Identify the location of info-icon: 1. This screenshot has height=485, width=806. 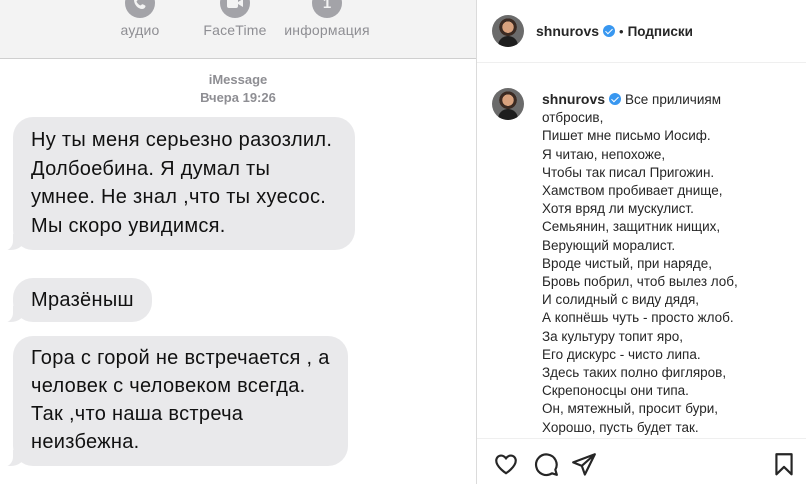
(327, 9).